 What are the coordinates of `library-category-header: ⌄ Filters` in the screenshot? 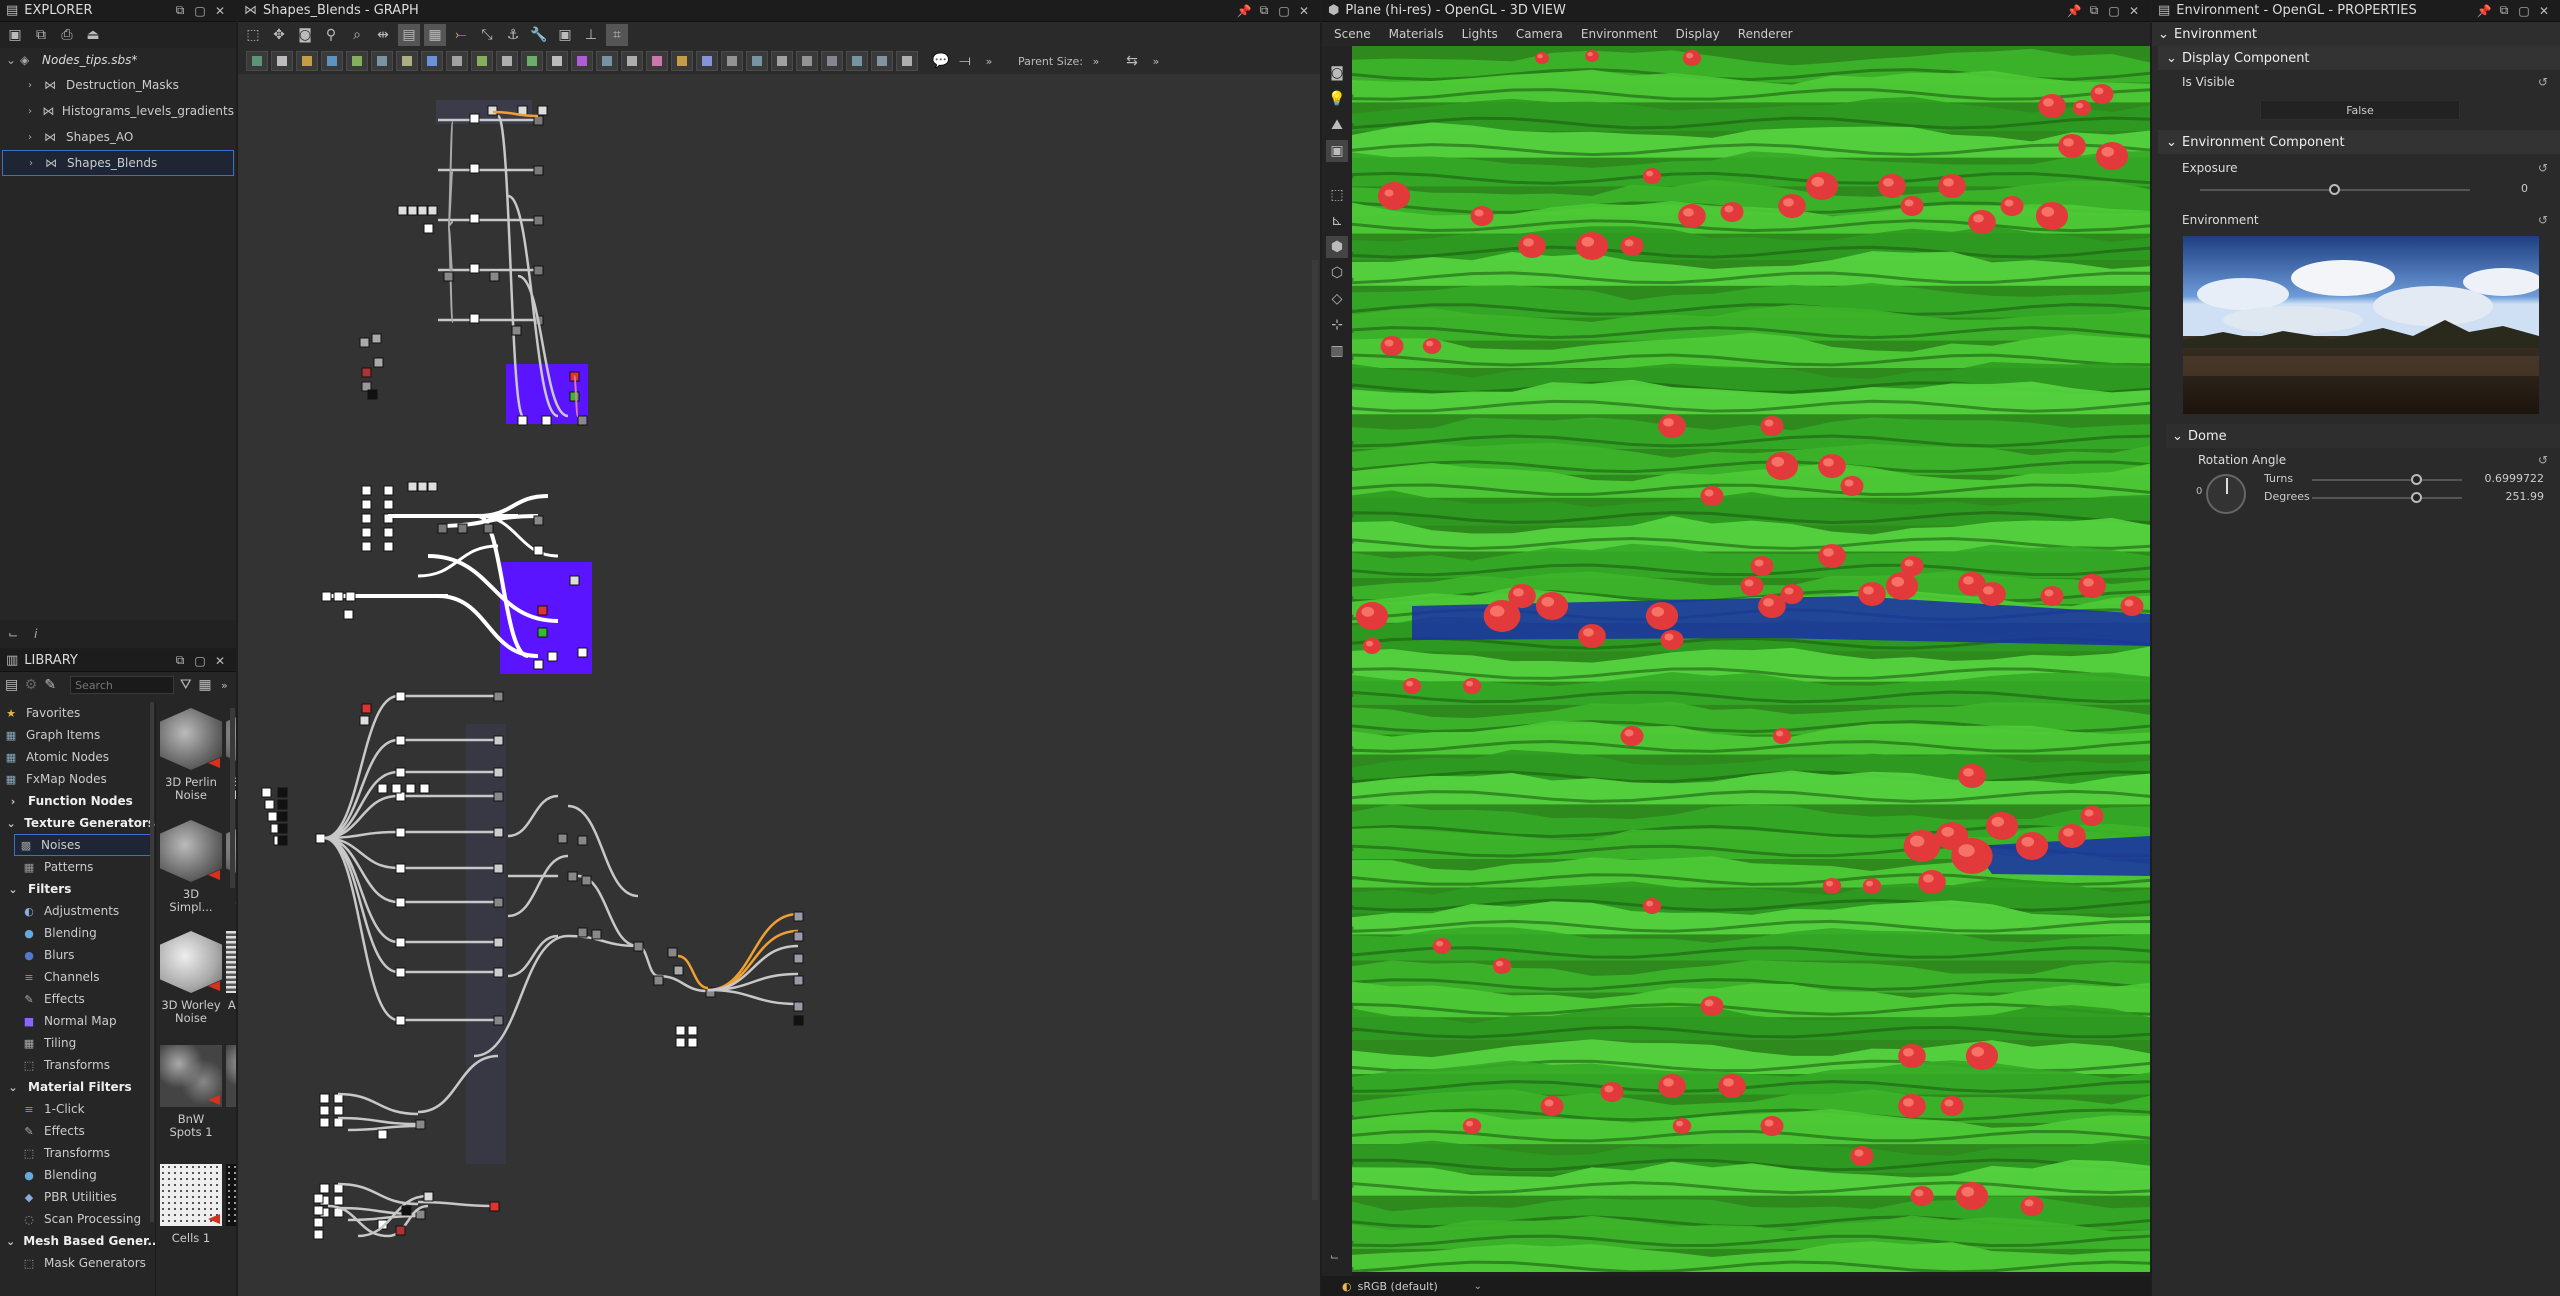 It's located at (77, 889).